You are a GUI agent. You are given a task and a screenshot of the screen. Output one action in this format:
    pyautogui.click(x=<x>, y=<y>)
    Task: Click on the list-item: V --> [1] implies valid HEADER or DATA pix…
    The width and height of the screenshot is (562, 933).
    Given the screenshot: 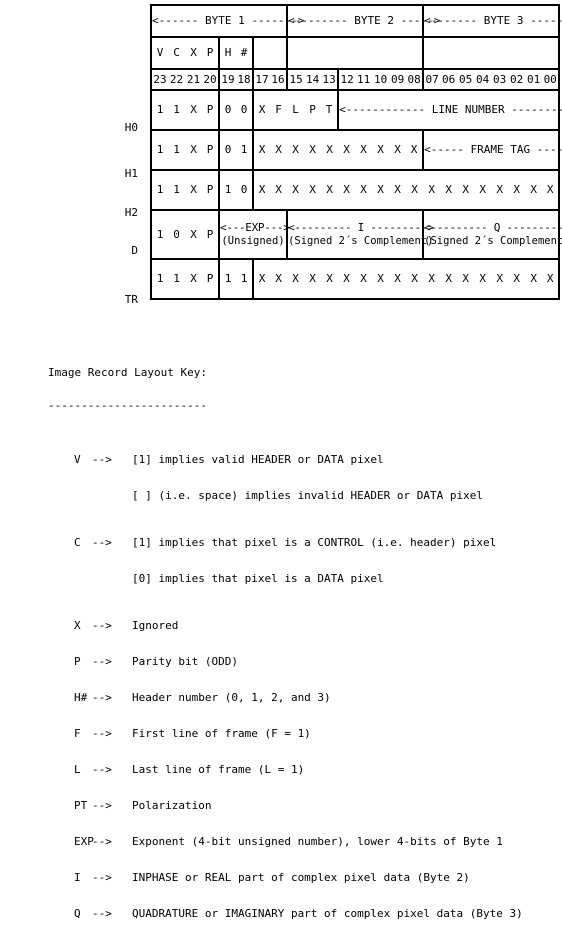 What is the action you would take?
    pyautogui.click(x=285, y=461)
    